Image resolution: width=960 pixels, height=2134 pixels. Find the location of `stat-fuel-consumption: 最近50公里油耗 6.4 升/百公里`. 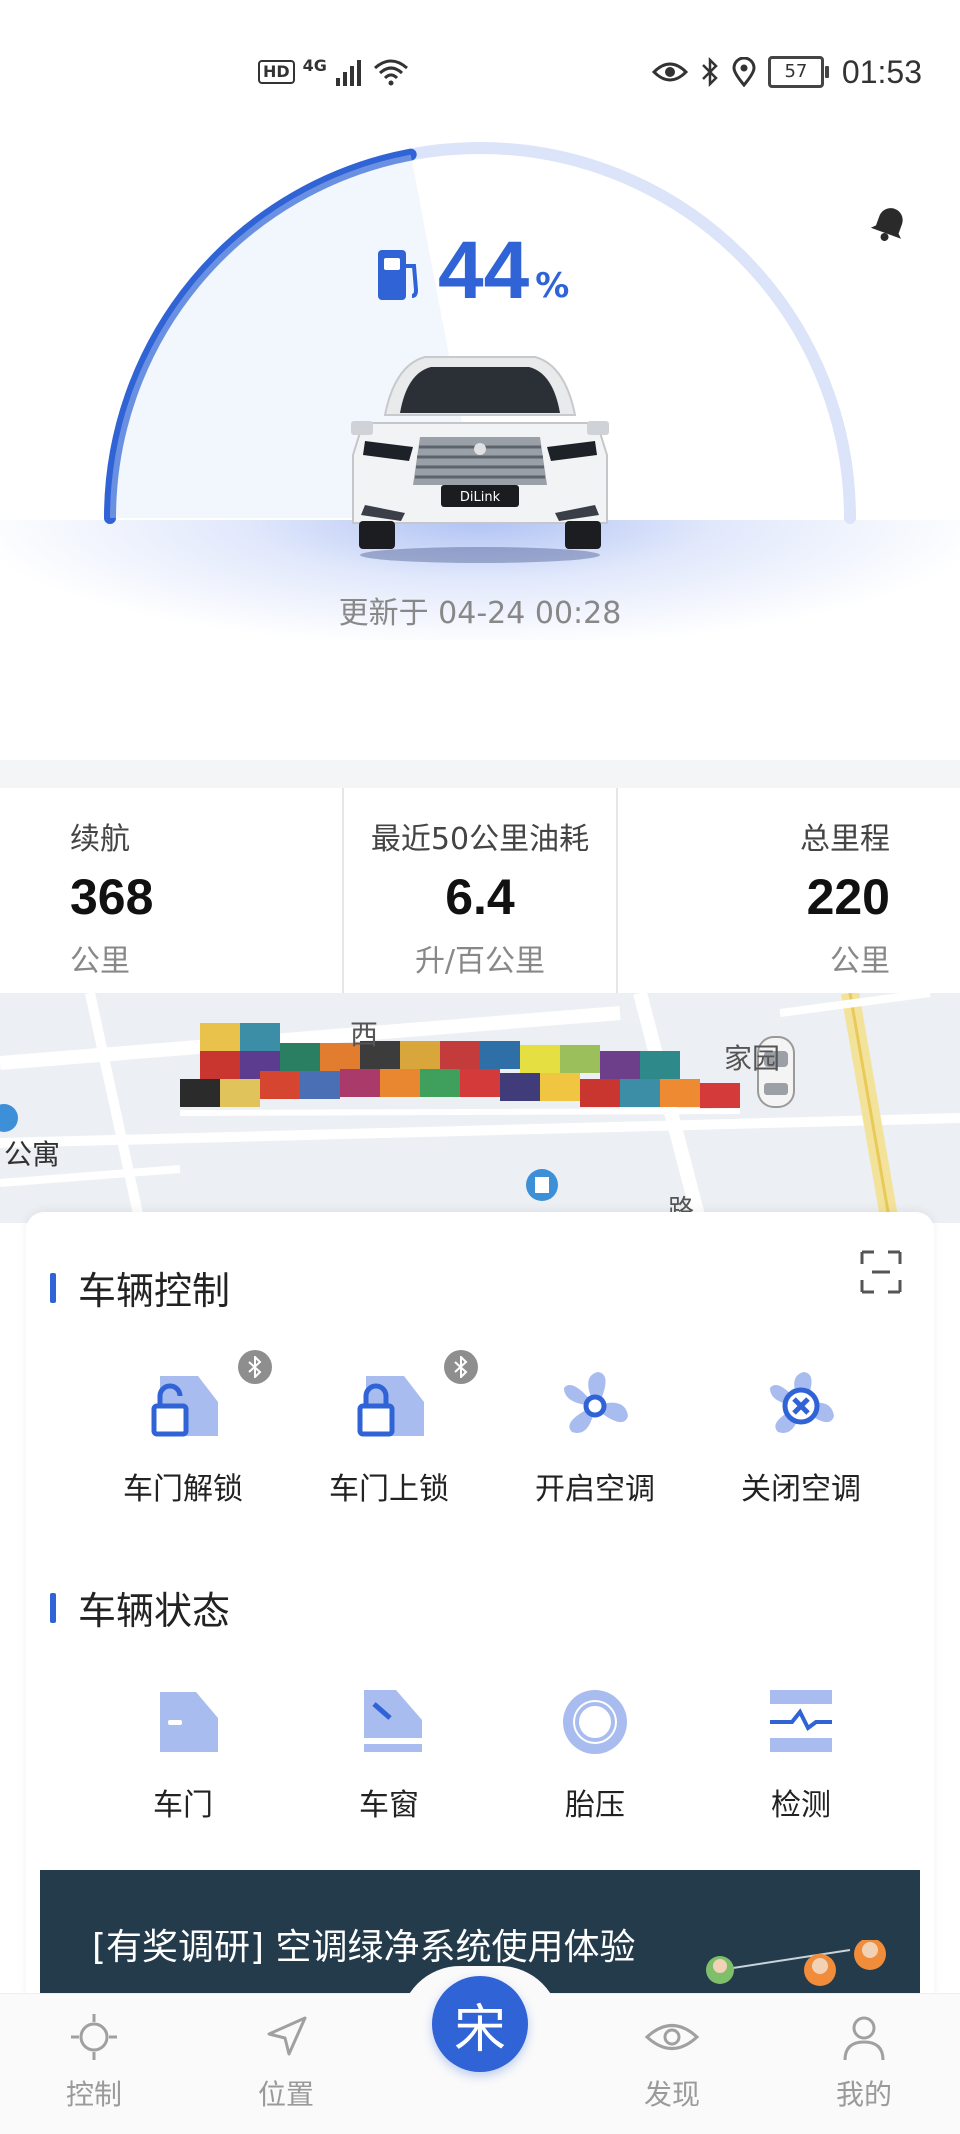

stat-fuel-consumption: 最近50公里油耗 6.4 升/百公里 is located at coordinates (479, 890).